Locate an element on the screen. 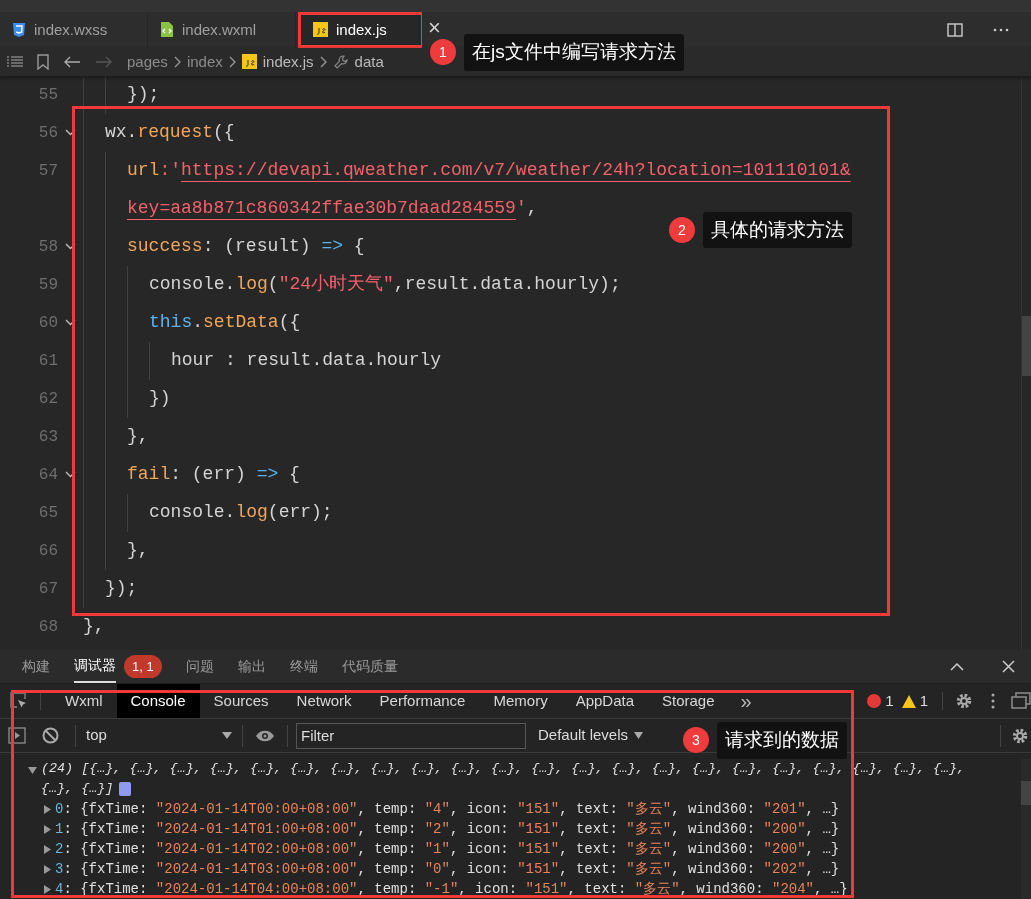 Image resolution: width=1031 pixels, height=899 pixels. code-line: console.log(err); is located at coordinates (241, 513).